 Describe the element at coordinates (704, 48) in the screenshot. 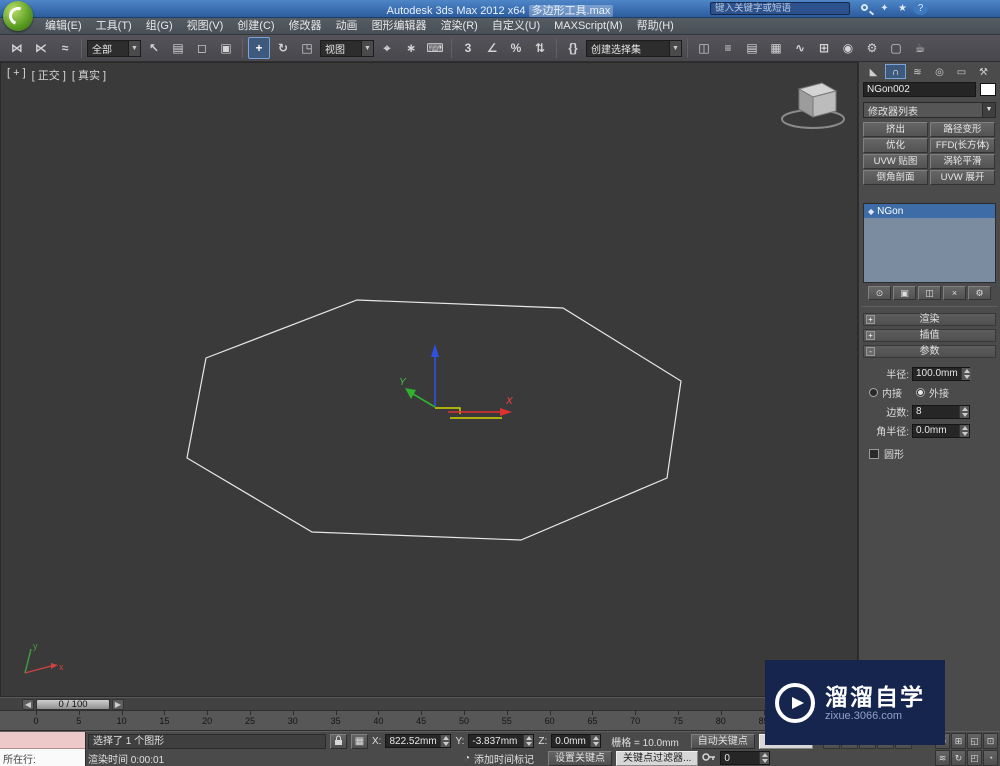

I see `mirror-button: ◫` at that location.